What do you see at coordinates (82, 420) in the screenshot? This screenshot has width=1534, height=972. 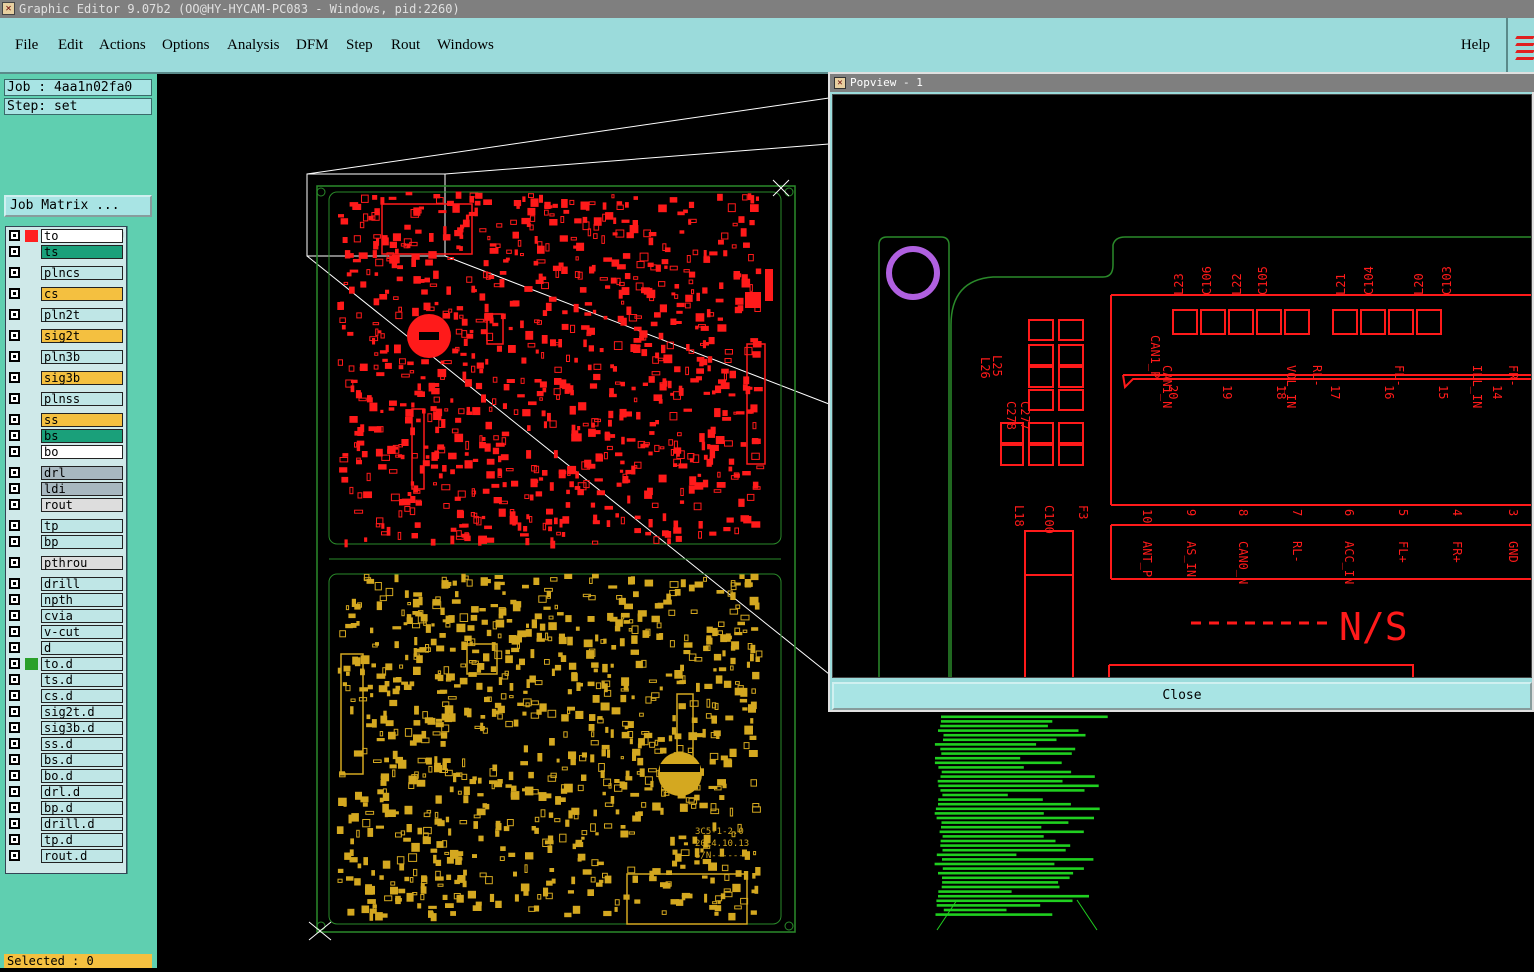 I see `layer-name: ss` at bounding box center [82, 420].